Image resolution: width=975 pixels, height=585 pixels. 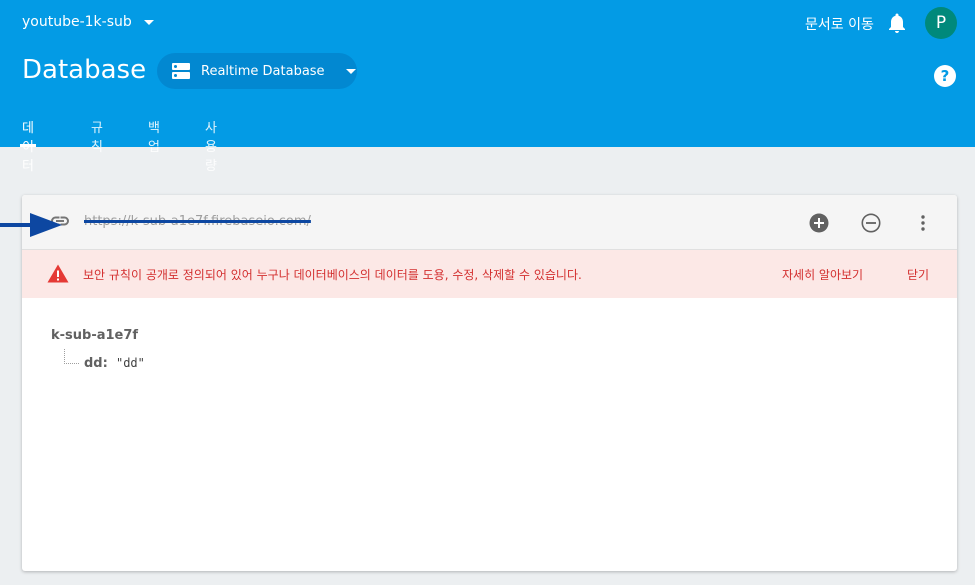 I want to click on add-circle-icon, so click(x=819, y=223).